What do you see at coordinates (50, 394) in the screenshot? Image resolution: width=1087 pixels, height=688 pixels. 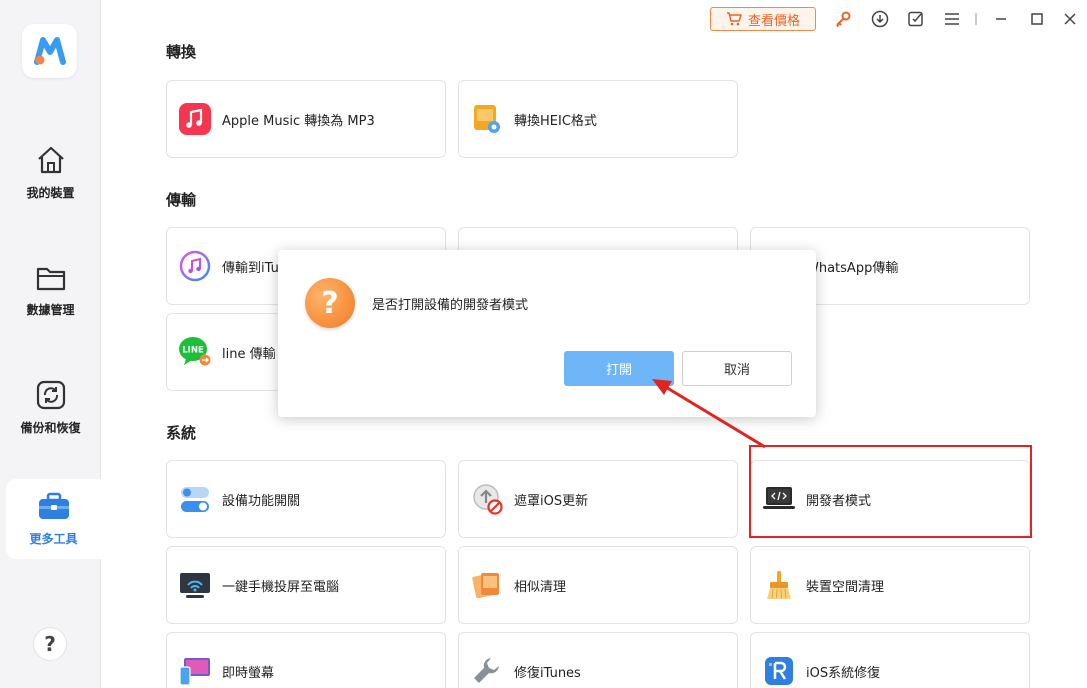 I see `backup-icon` at bounding box center [50, 394].